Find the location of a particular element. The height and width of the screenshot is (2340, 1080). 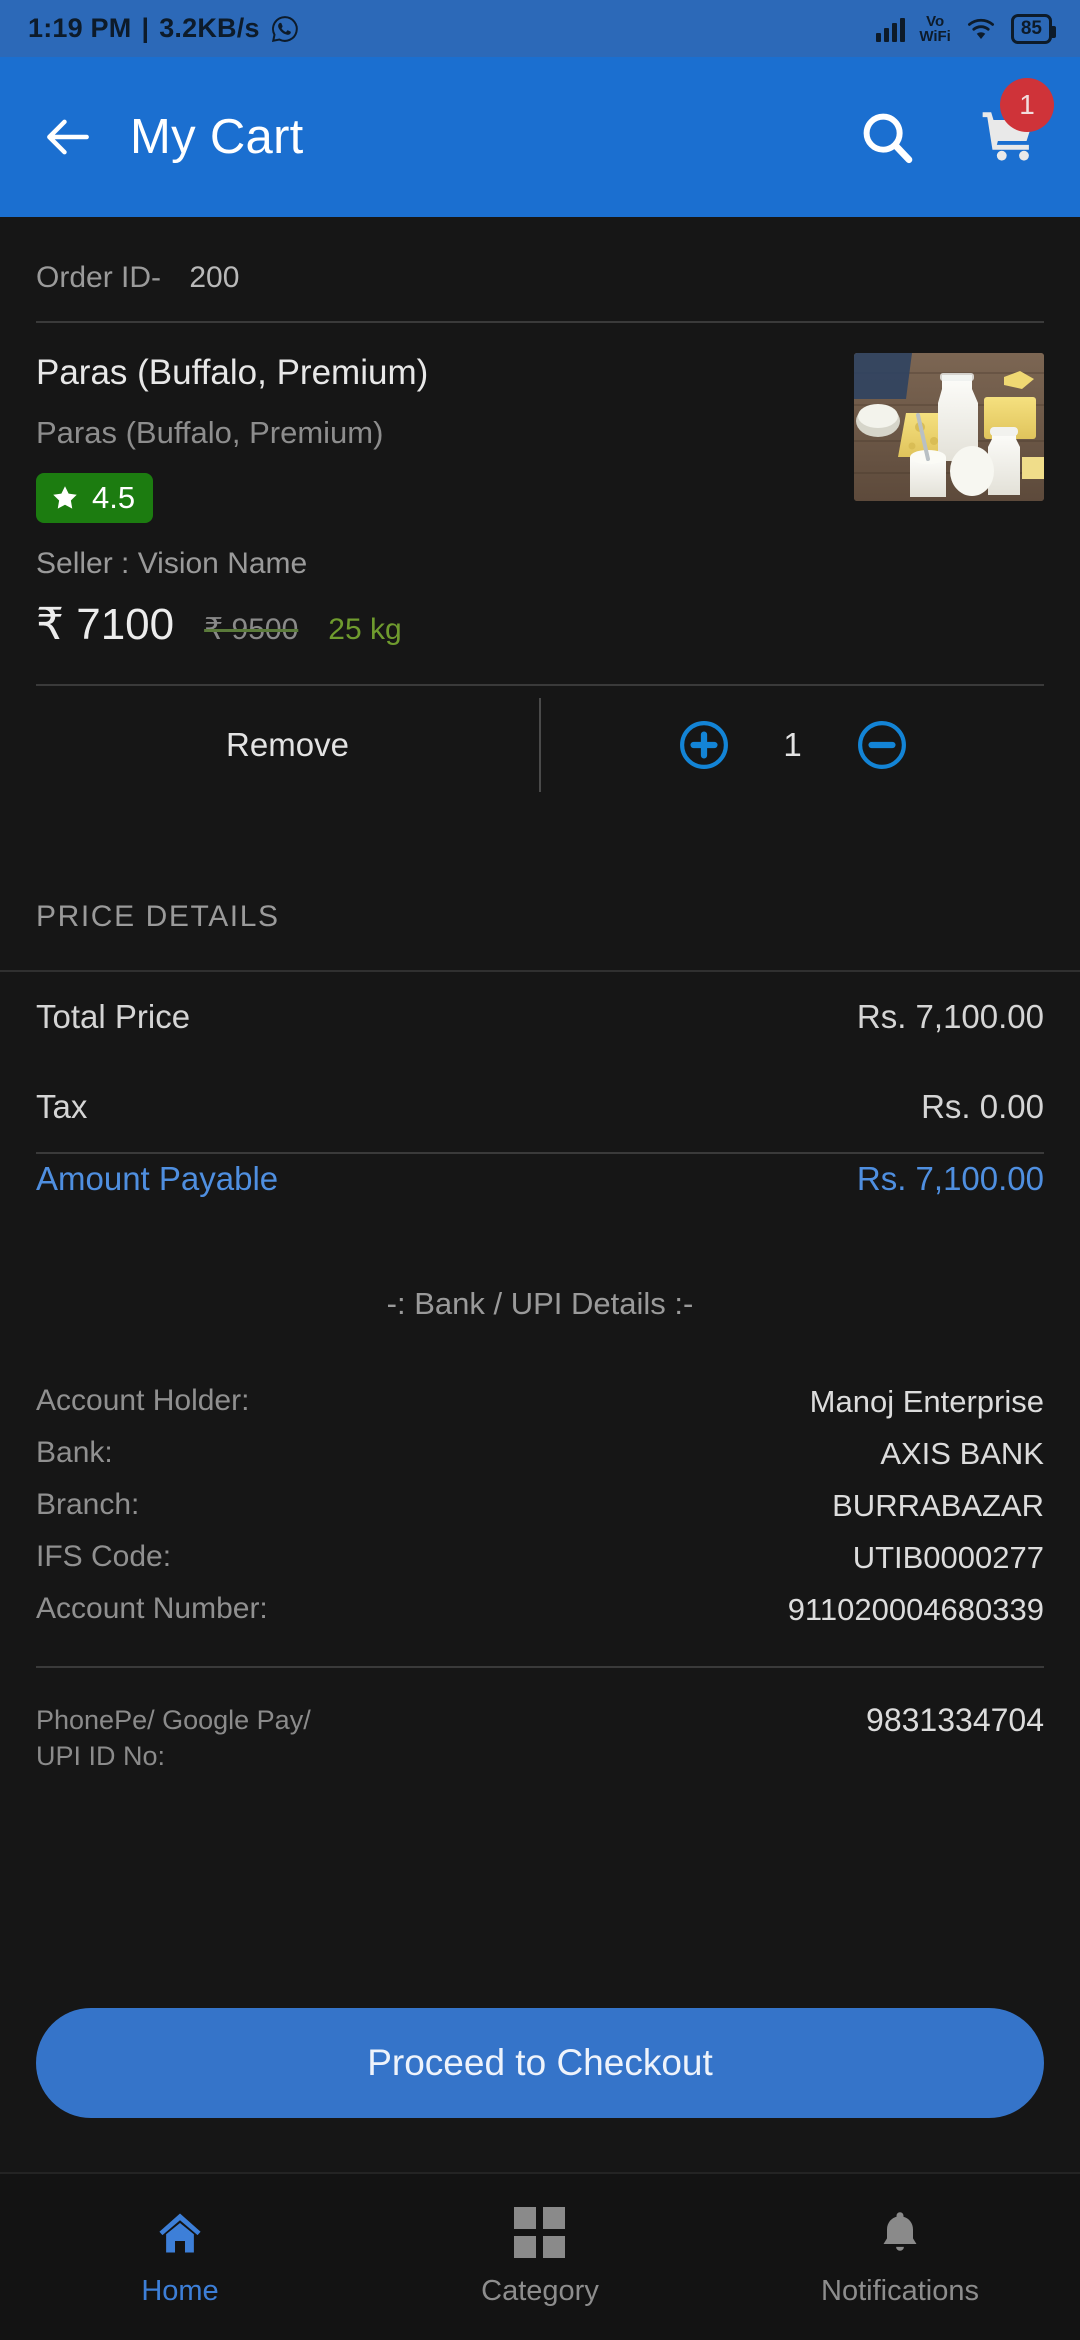

table-row: Total Price Rs. 7,100.00 is located at coordinates (540, 1017).